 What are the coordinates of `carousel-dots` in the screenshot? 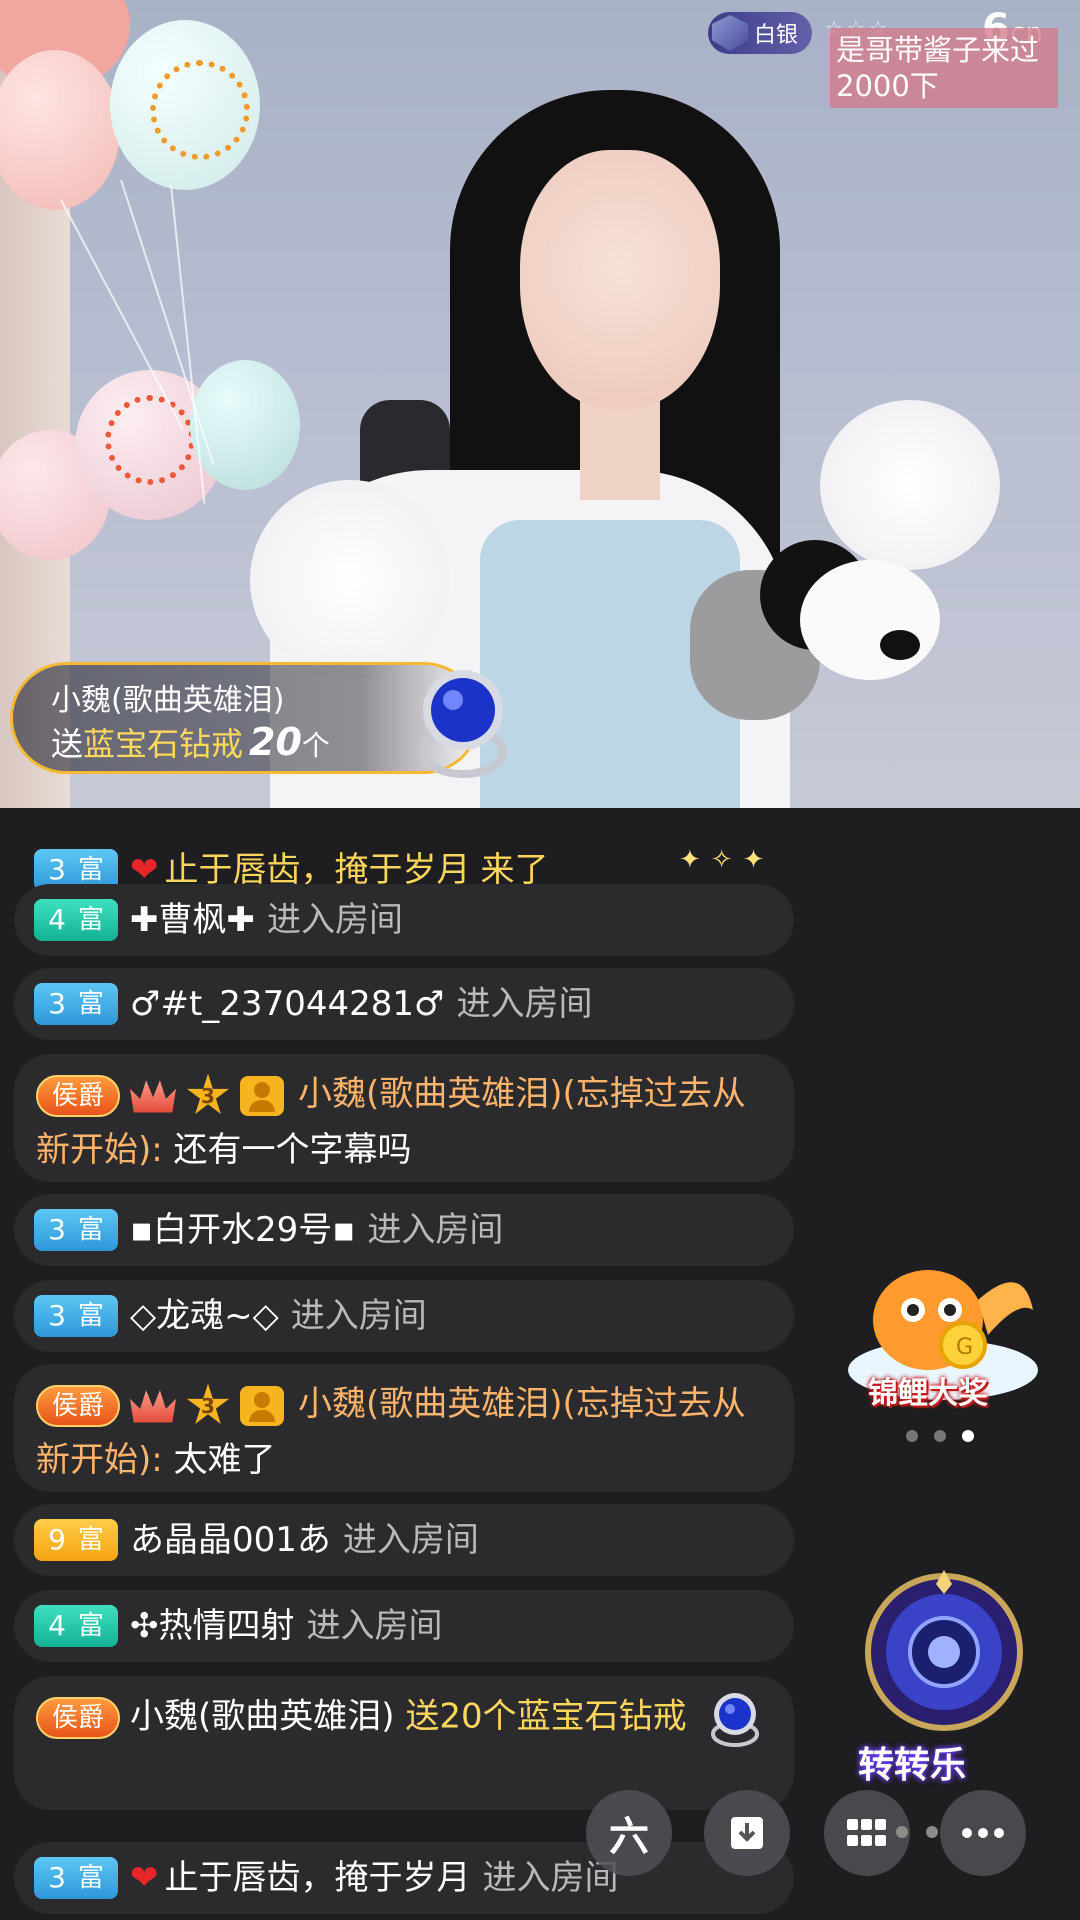 It's located at (940, 1436).